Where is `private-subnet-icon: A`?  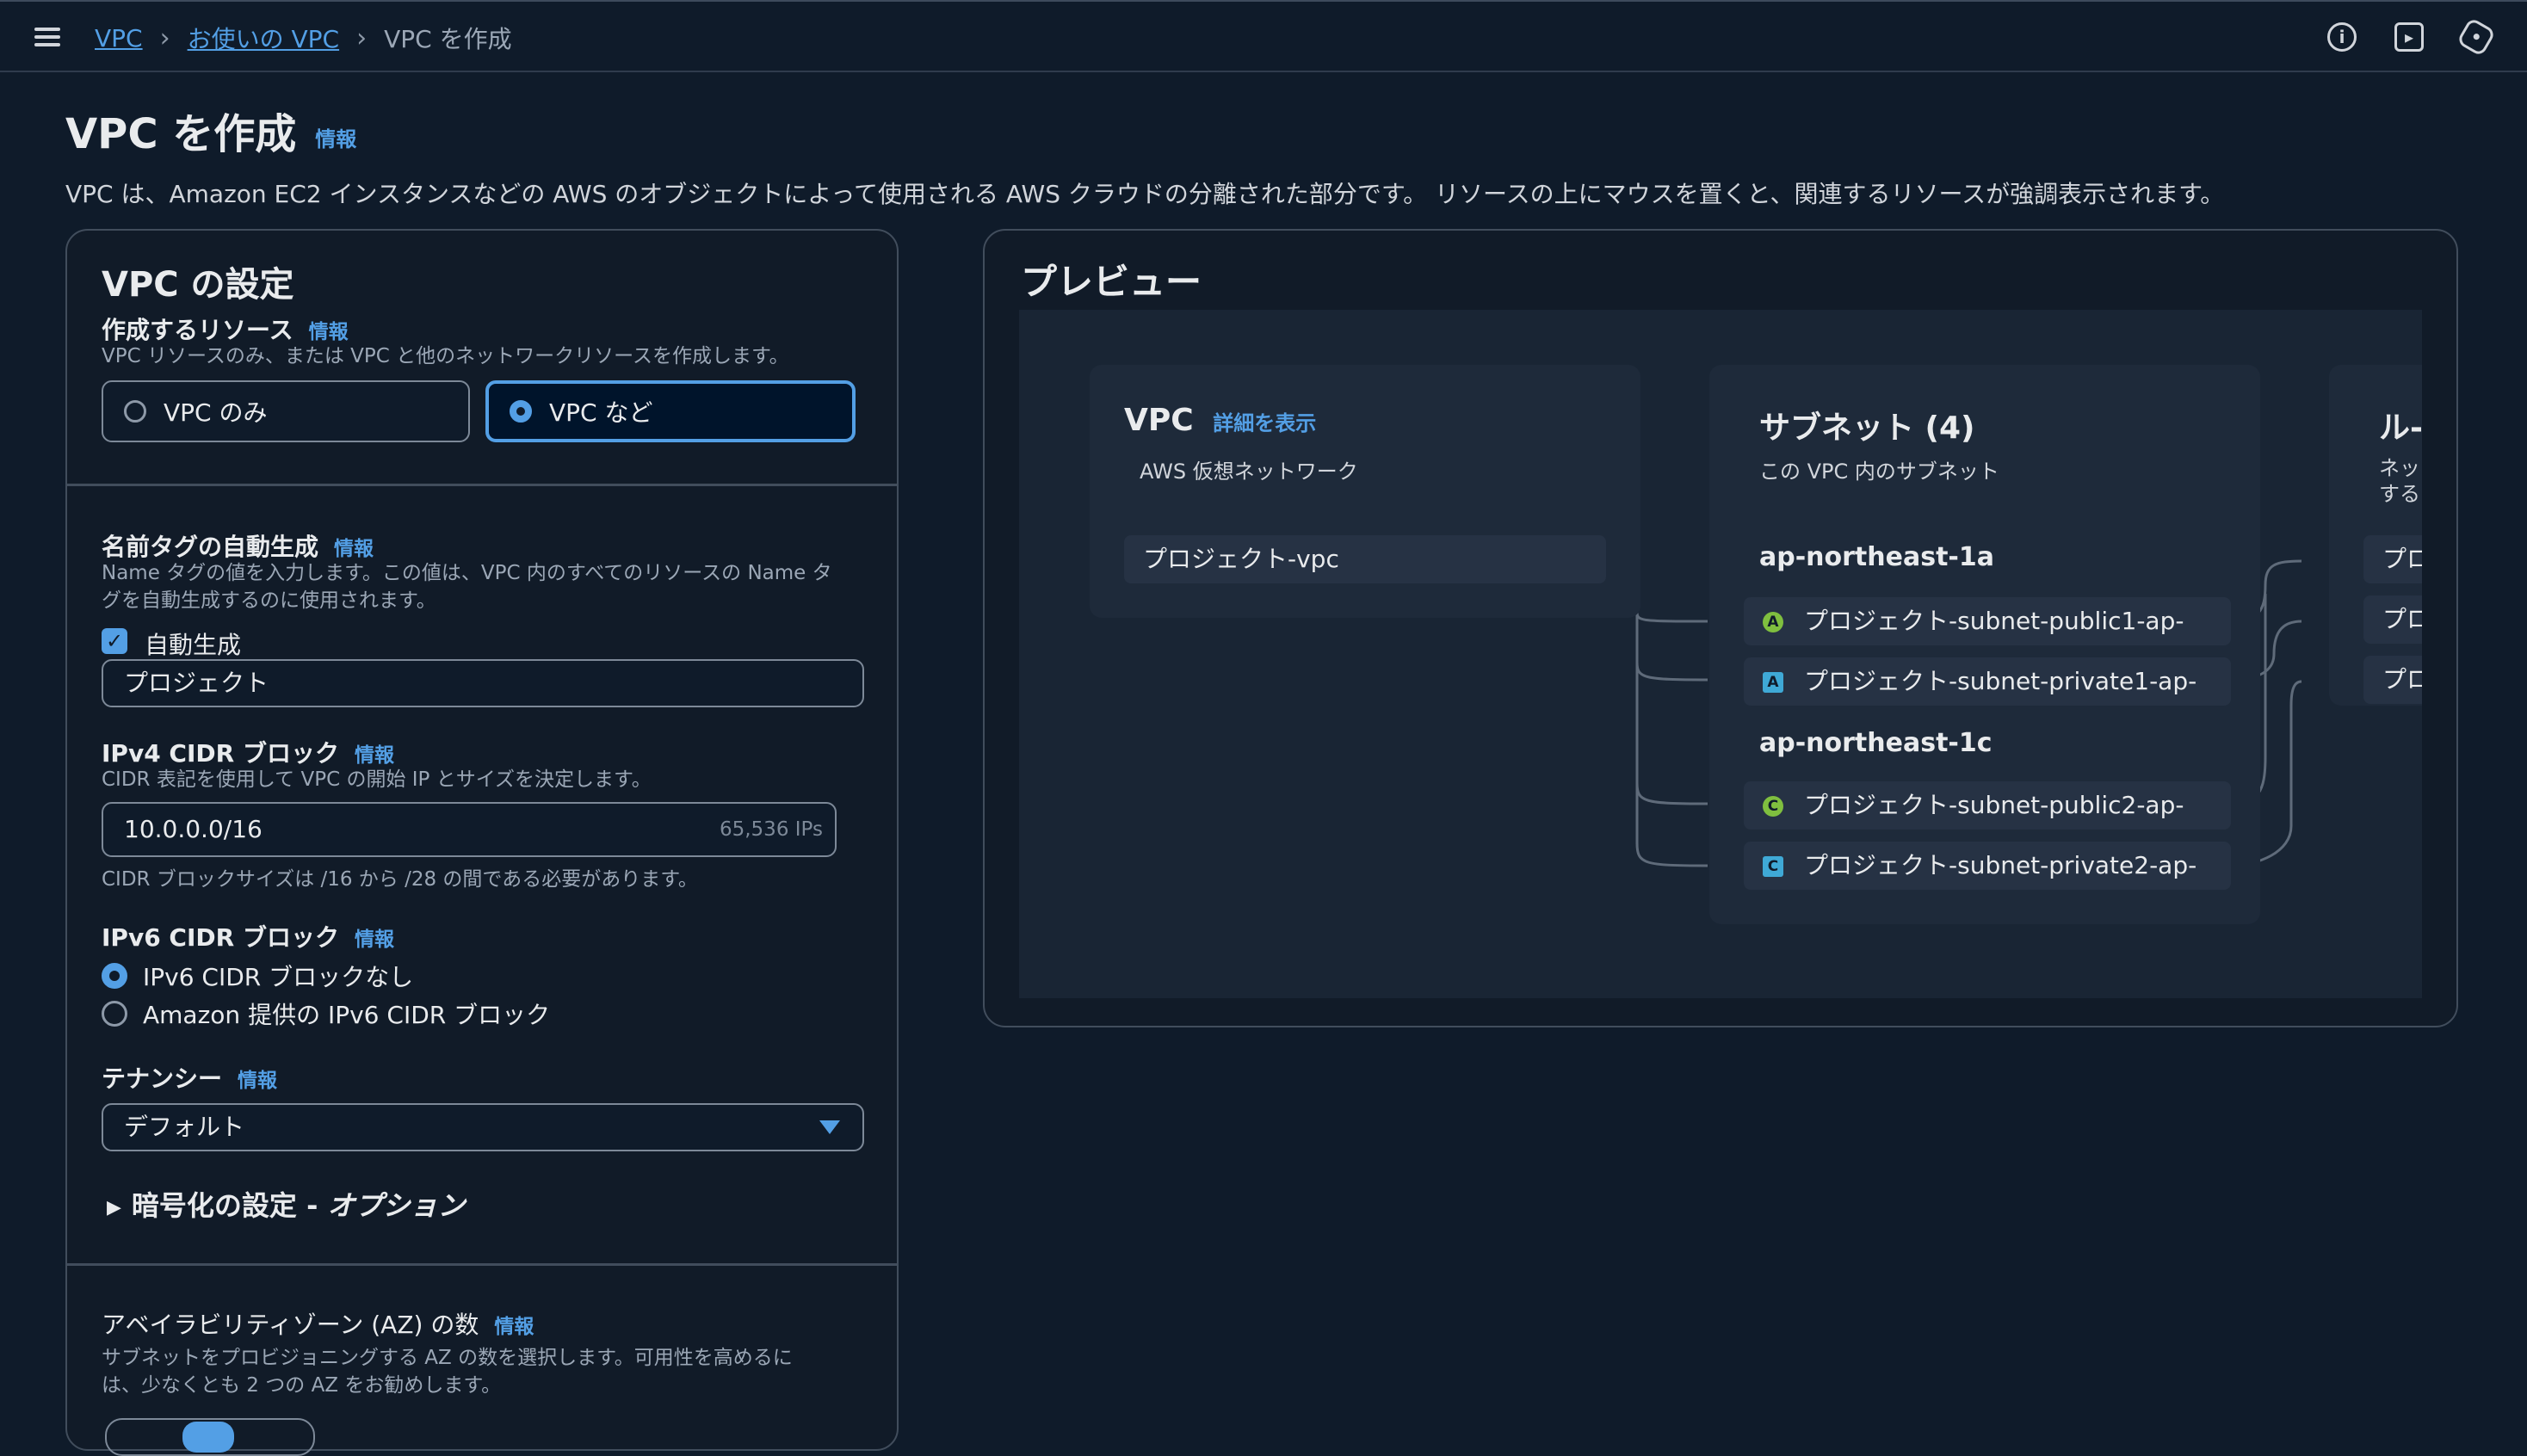 private-subnet-icon: A is located at coordinates (1773, 683).